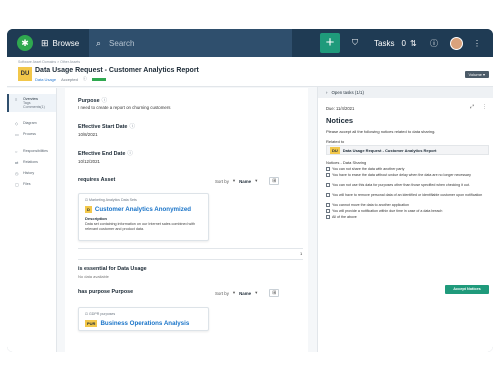 The height and width of the screenshot is (375, 500). I want to click on accept-notices-button: Accept Notices, so click(467, 289).